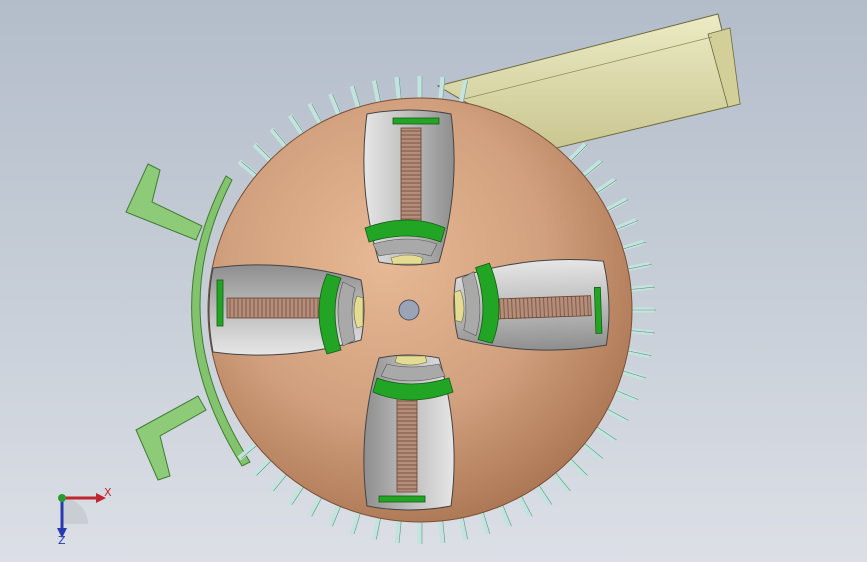  I want to click on y-axis-dot, so click(62, 498).